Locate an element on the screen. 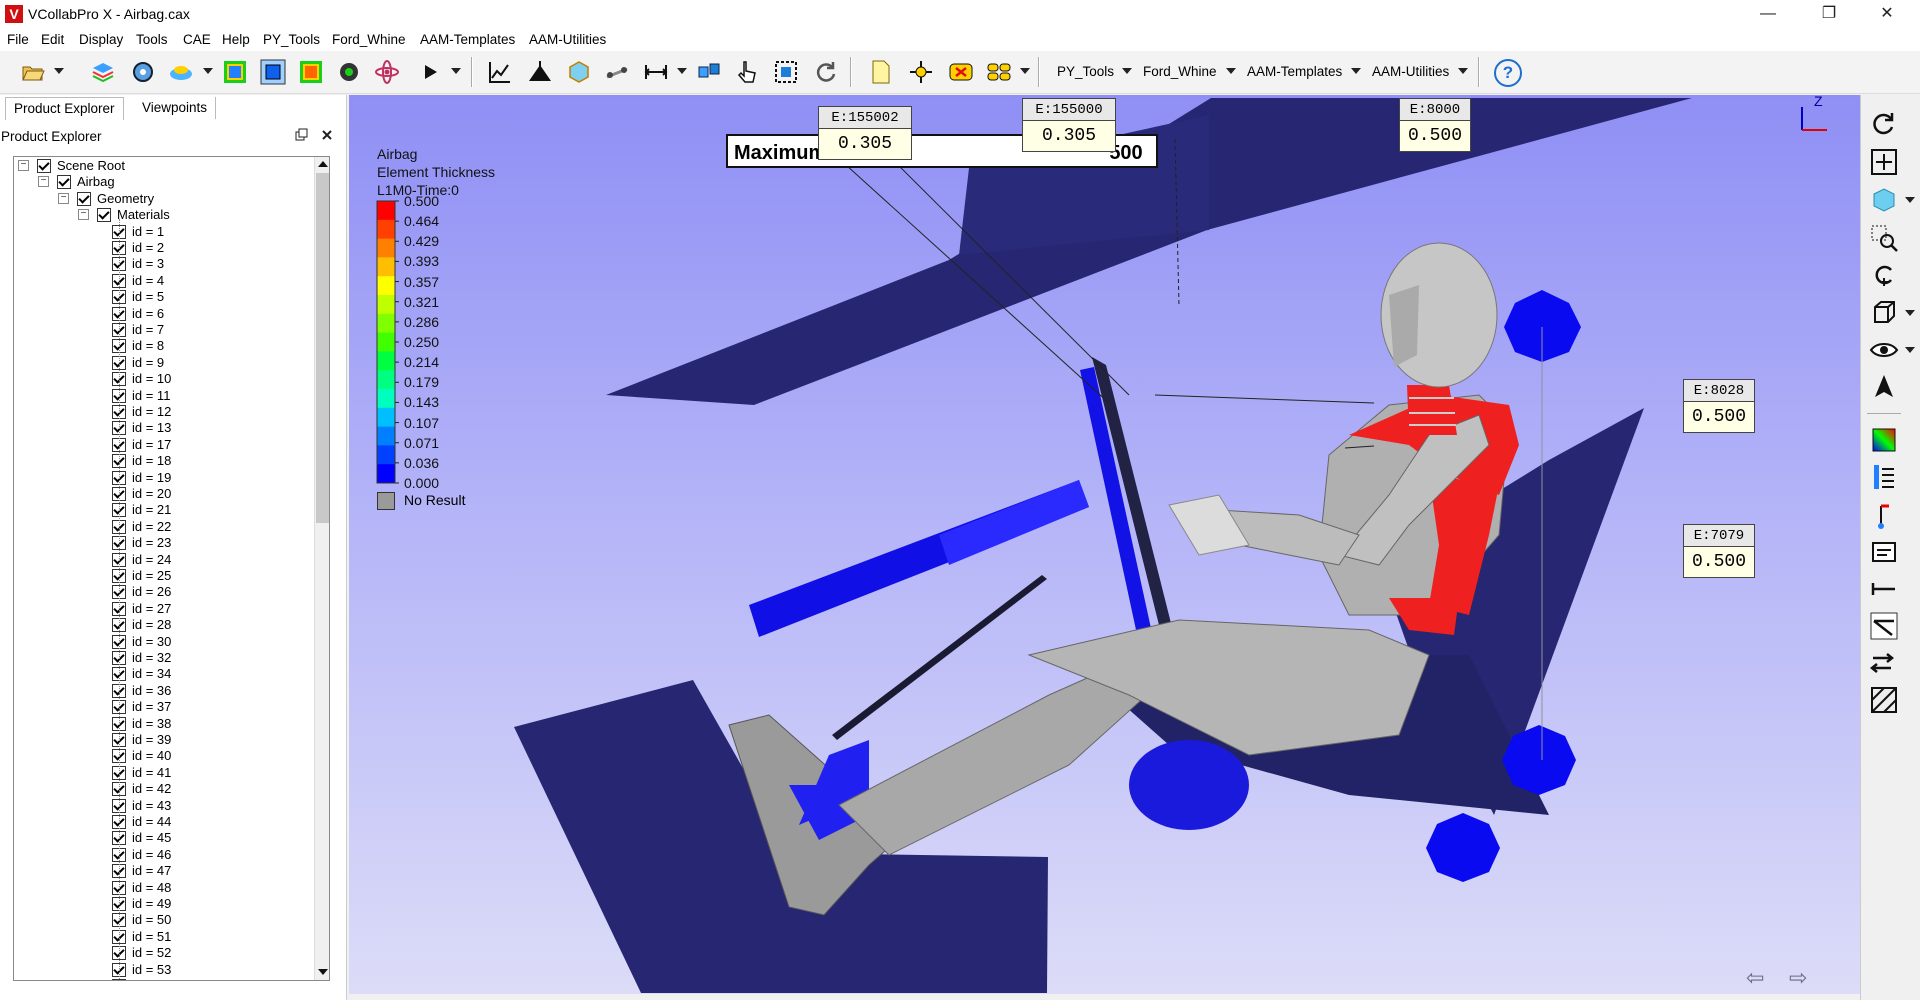 The width and height of the screenshot is (1920, 1000). contour-frame-icon is located at coordinates (235, 72).